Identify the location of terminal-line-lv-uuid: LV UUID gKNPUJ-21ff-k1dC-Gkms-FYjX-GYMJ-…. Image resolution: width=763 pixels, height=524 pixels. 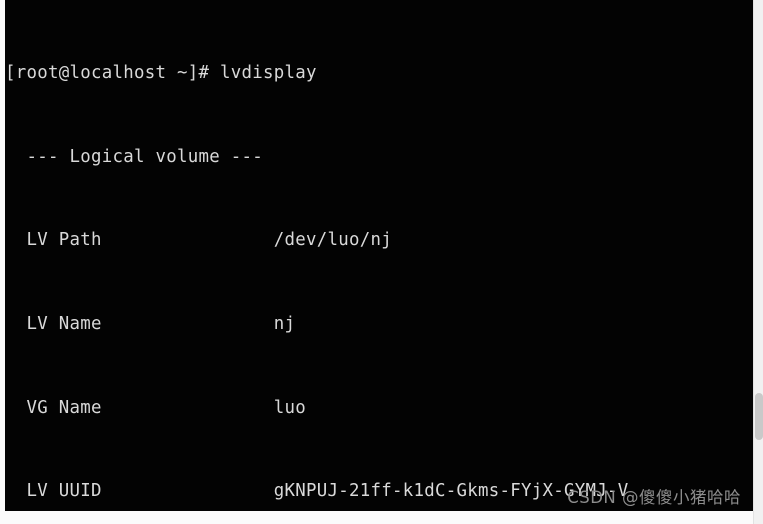
(317, 491).